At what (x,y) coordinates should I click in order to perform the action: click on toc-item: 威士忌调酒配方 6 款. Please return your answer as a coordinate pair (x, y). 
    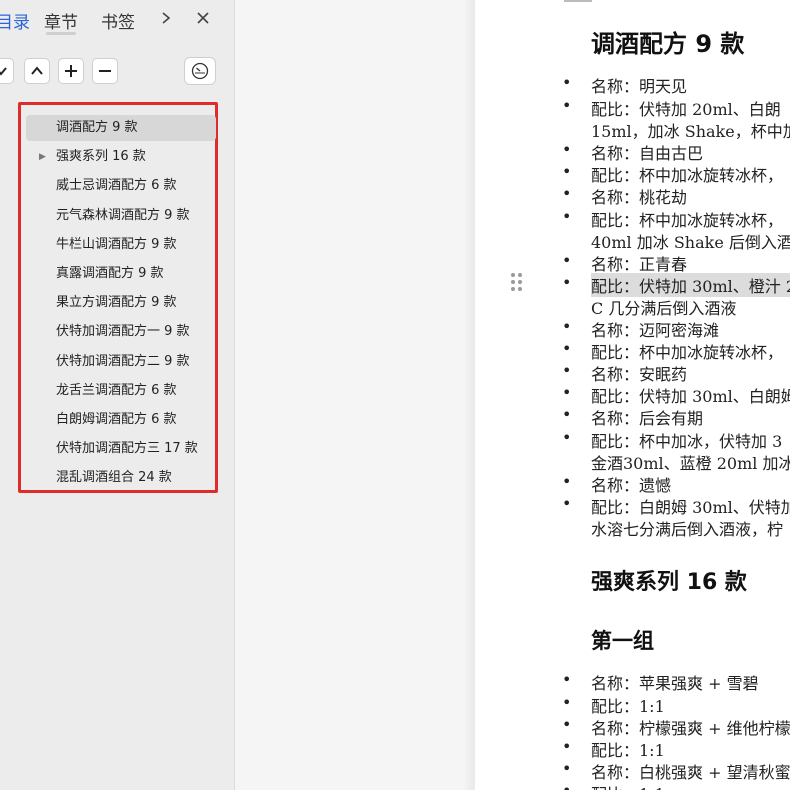
    Looking at the image, I should click on (121, 186).